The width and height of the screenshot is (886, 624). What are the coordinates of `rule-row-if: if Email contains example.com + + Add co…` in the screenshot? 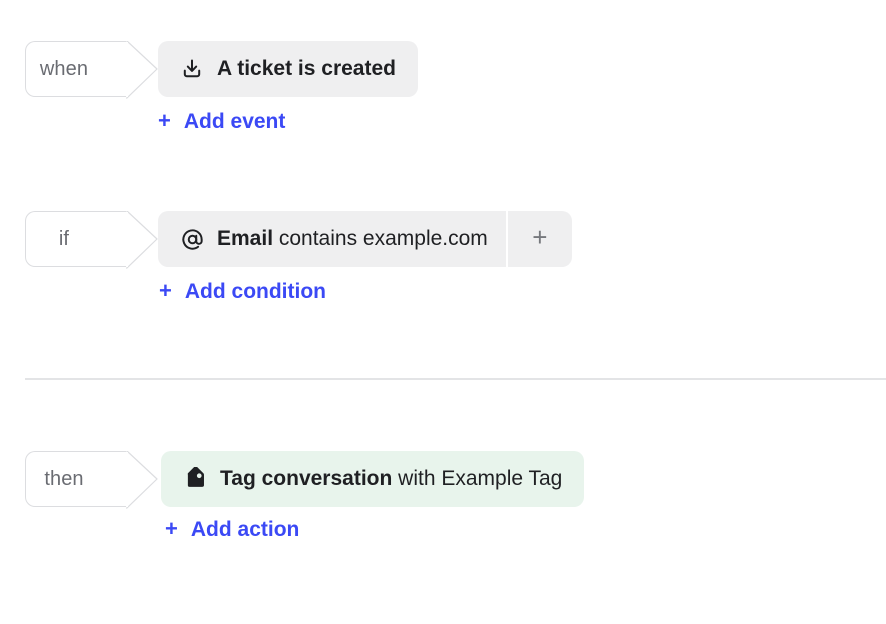 It's located at (443, 257).